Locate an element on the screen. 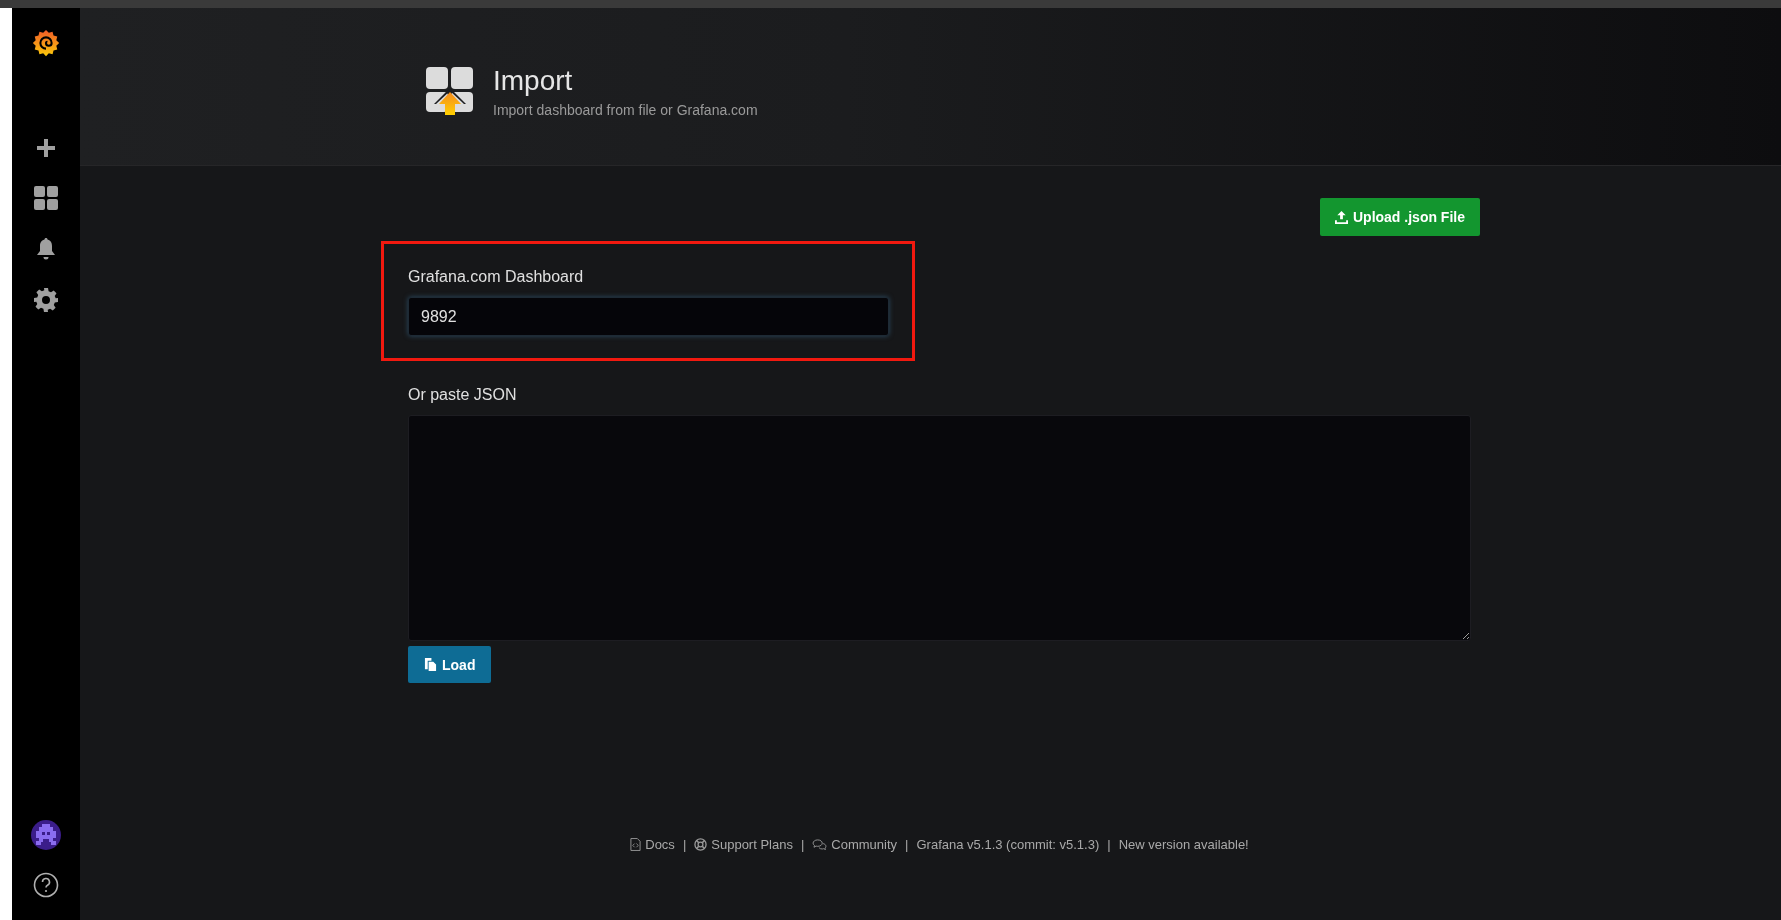 This screenshot has height=920, width=1781. grid-icon is located at coordinates (46, 198).